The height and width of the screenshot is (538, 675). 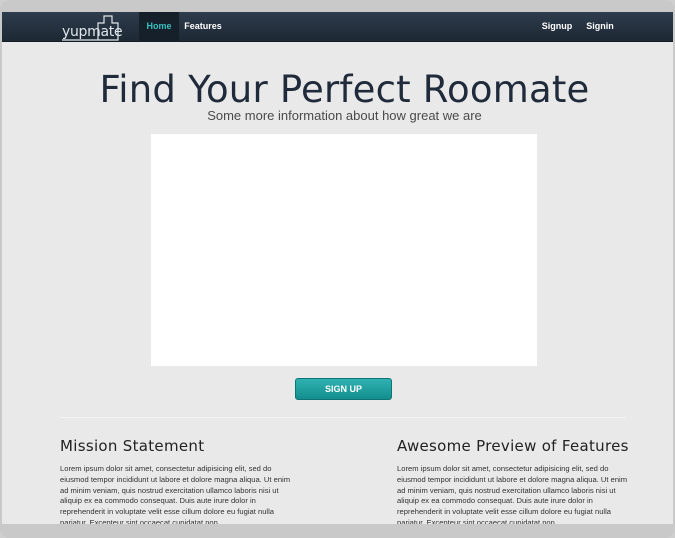 I want to click on nav-signup: Signup, so click(x=557, y=27).